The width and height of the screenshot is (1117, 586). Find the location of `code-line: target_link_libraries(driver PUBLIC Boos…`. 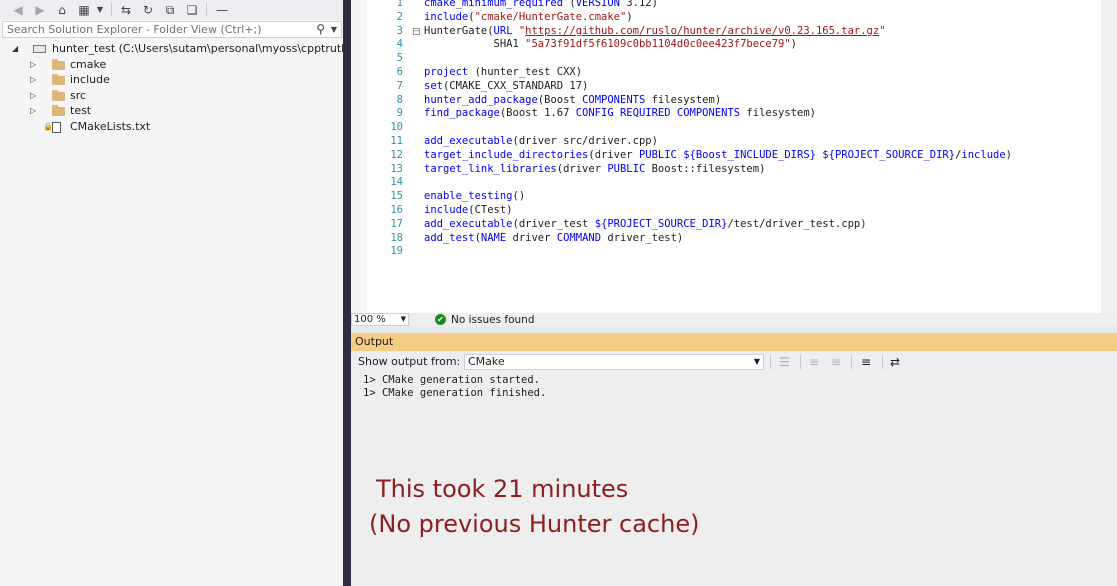

code-line: target_link_libraries(driver PUBLIC Boos… is located at coordinates (594, 169).